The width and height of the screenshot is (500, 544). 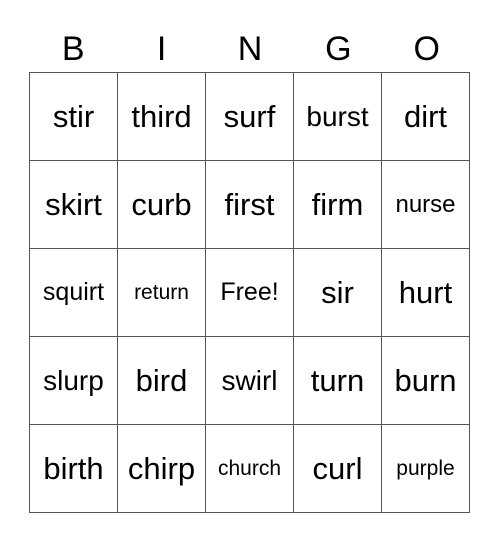 I want to click on header-letter-n: N, so click(x=250, y=49).